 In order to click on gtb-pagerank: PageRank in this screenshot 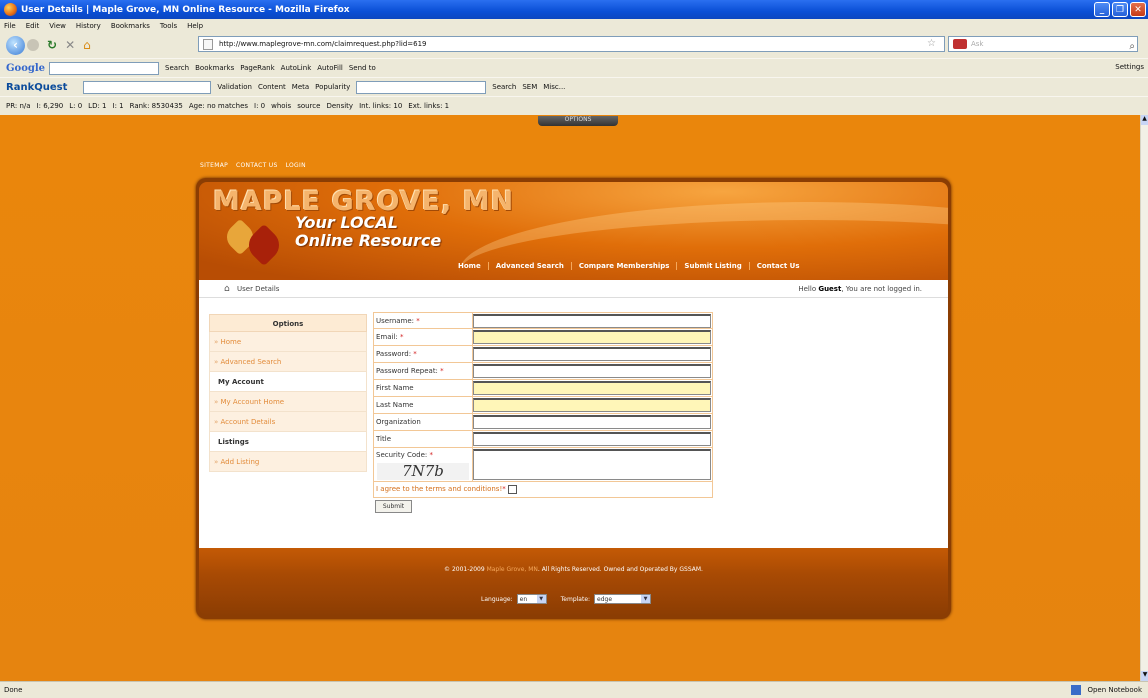, I will do `click(257, 68)`.